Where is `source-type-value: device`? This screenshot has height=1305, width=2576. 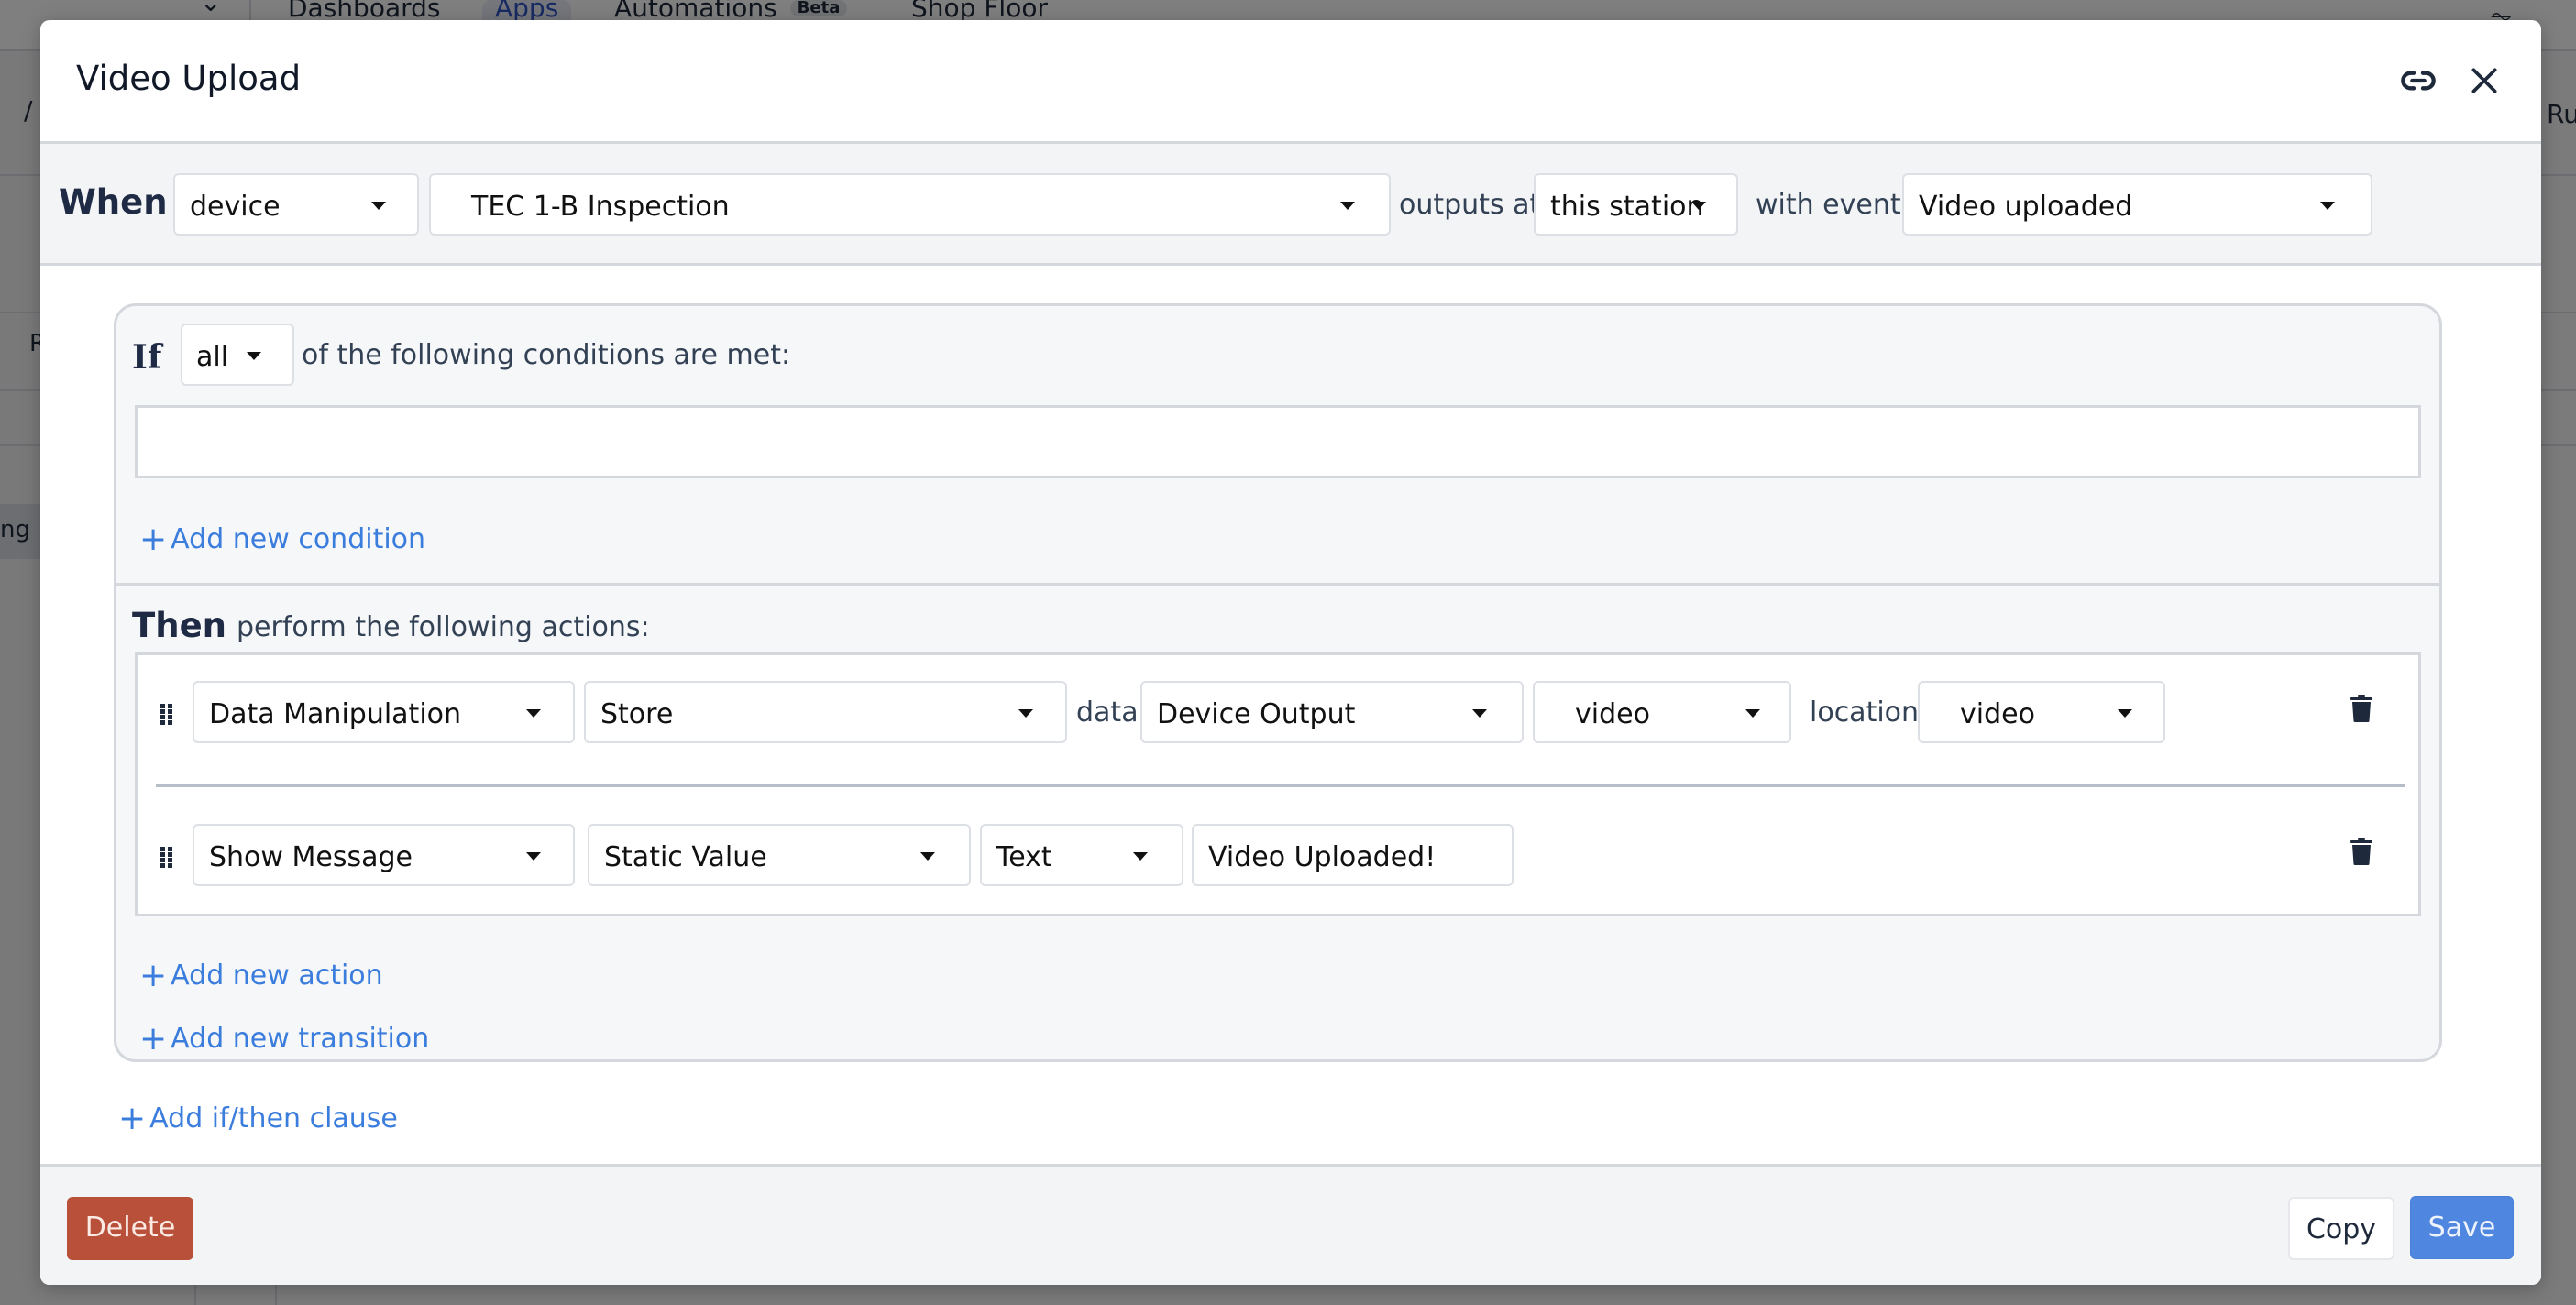
source-type-value: device is located at coordinates (235, 207).